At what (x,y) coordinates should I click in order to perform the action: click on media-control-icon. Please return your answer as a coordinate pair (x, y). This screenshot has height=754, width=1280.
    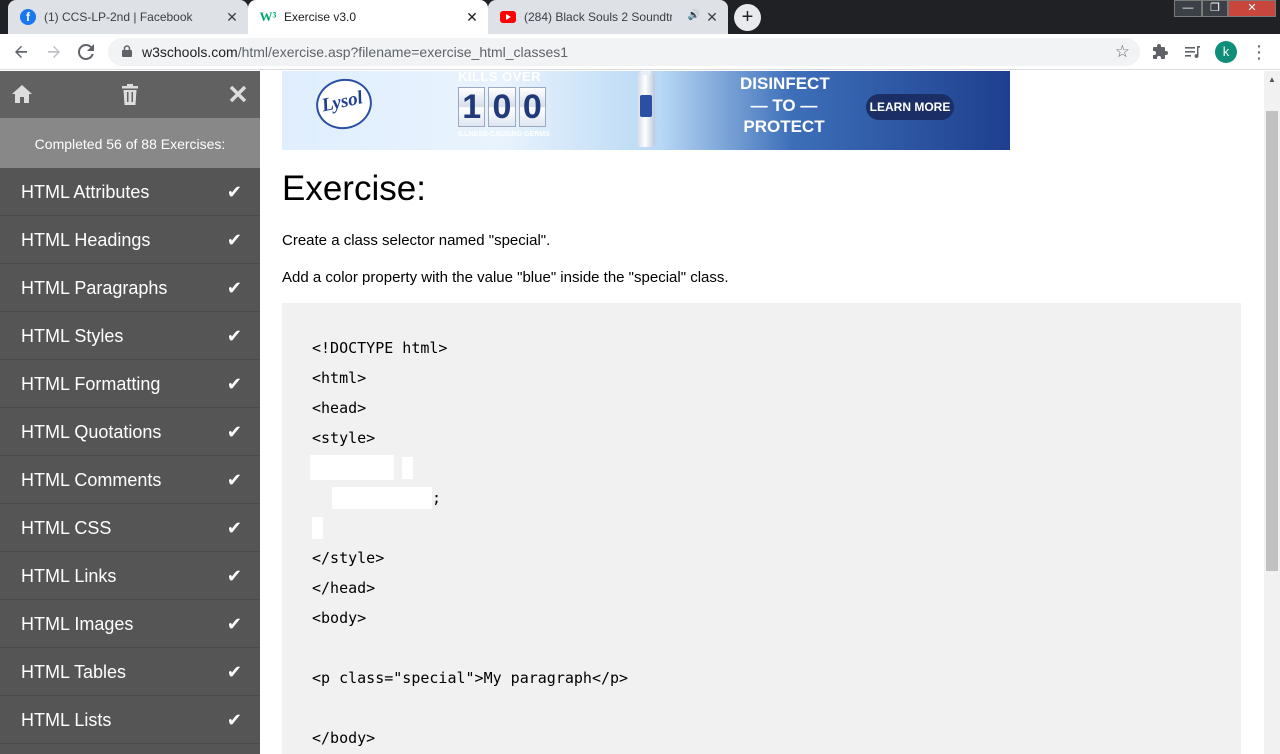
    Looking at the image, I should click on (1193, 52).